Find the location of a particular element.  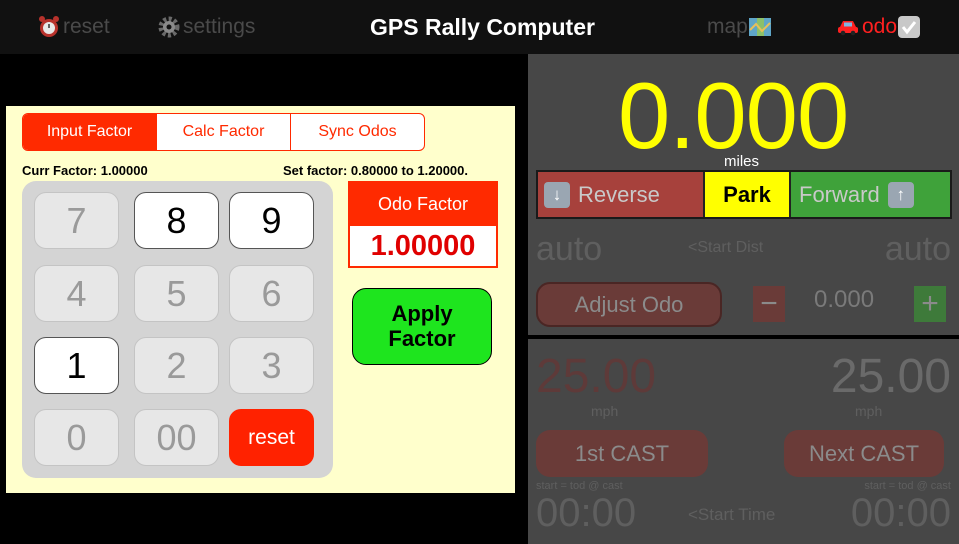

first-cast-button: 1st CAST is located at coordinates (622, 453).